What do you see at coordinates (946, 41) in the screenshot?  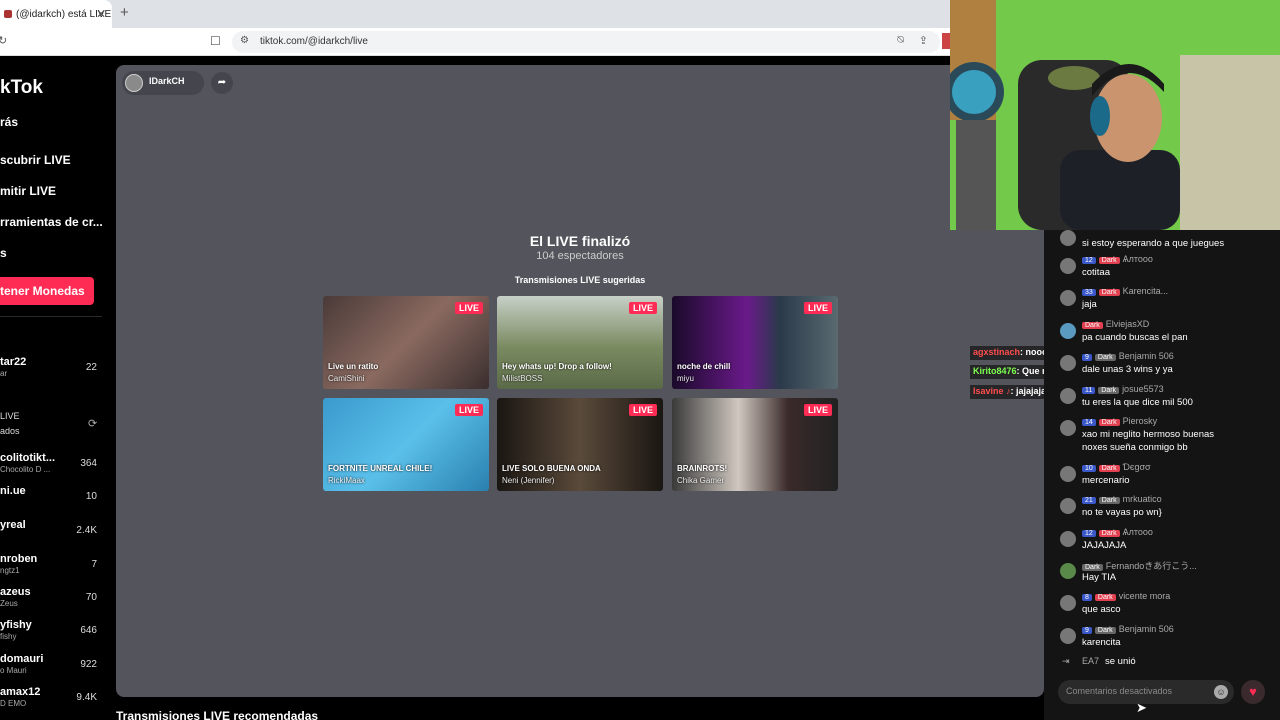 I see `extension-shield-icon` at bounding box center [946, 41].